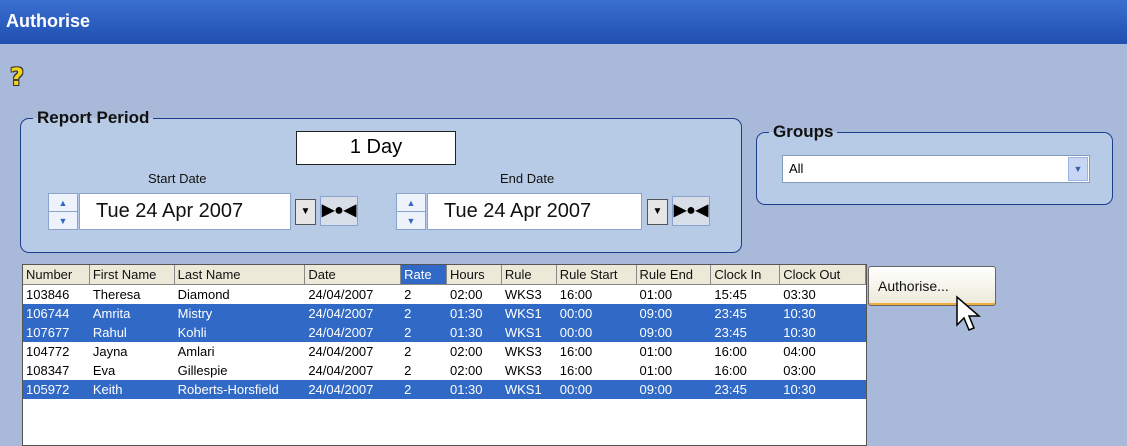 The image size is (1127, 446). What do you see at coordinates (195, 313) in the screenshot?
I see `table-cell: Mistry` at bounding box center [195, 313].